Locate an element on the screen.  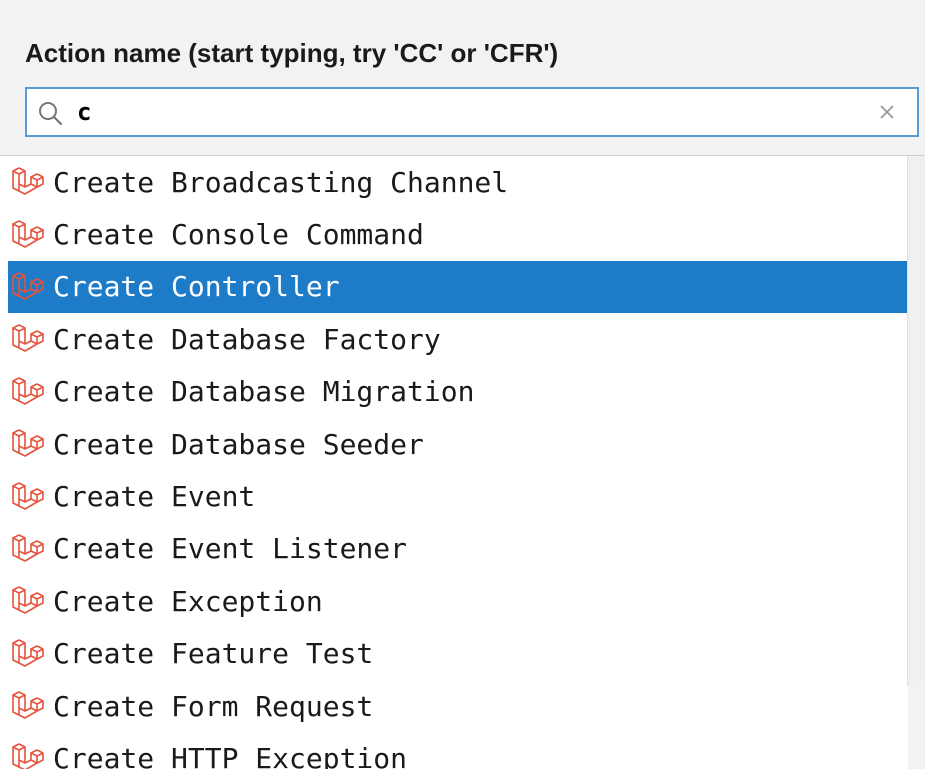
list-item: Create Database Migration is located at coordinates (454, 392).